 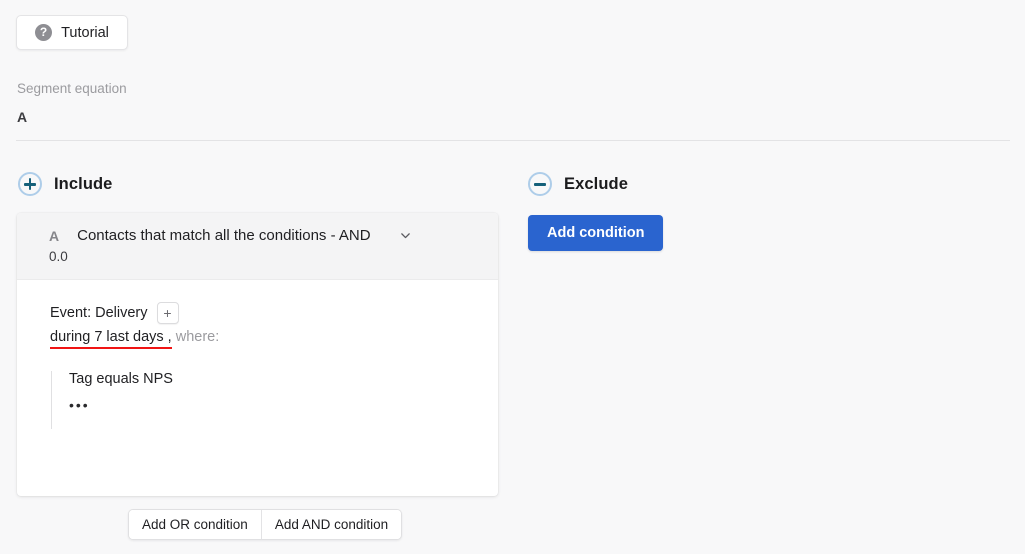 I want to click on exclude-section-header: Exclude, so click(x=578, y=184).